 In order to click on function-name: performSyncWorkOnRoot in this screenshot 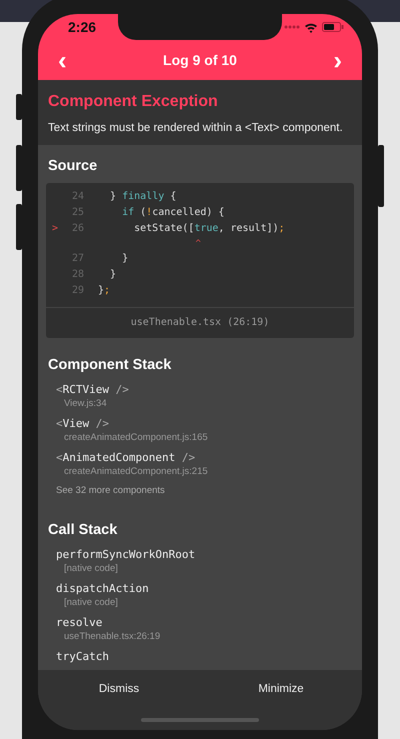, I will do `click(126, 554)`.